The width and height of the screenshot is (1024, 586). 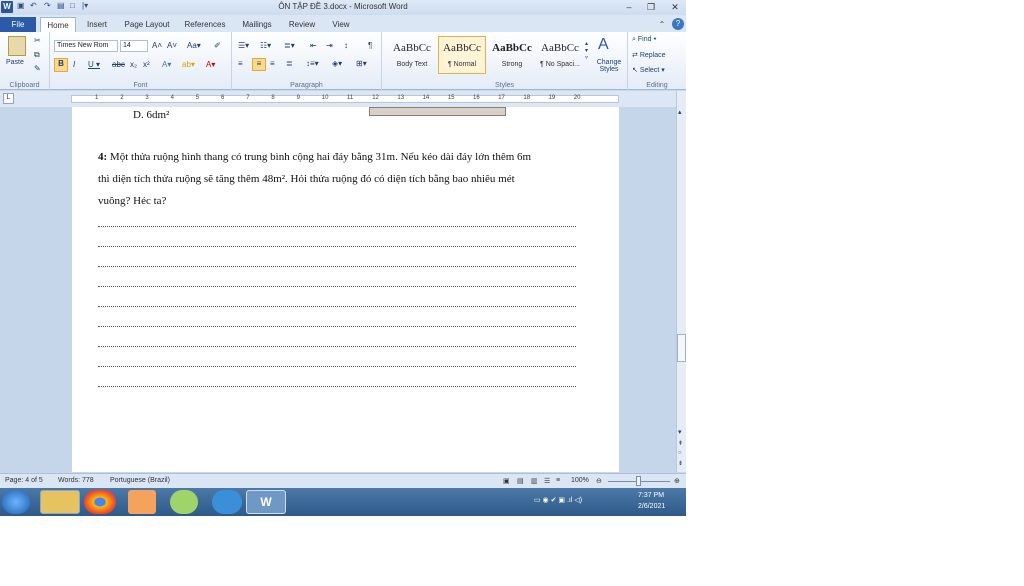 What do you see at coordinates (313, 45) in the screenshot?
I see `decrease-indent-icon: ⇤` at bounding box center [313, 45].